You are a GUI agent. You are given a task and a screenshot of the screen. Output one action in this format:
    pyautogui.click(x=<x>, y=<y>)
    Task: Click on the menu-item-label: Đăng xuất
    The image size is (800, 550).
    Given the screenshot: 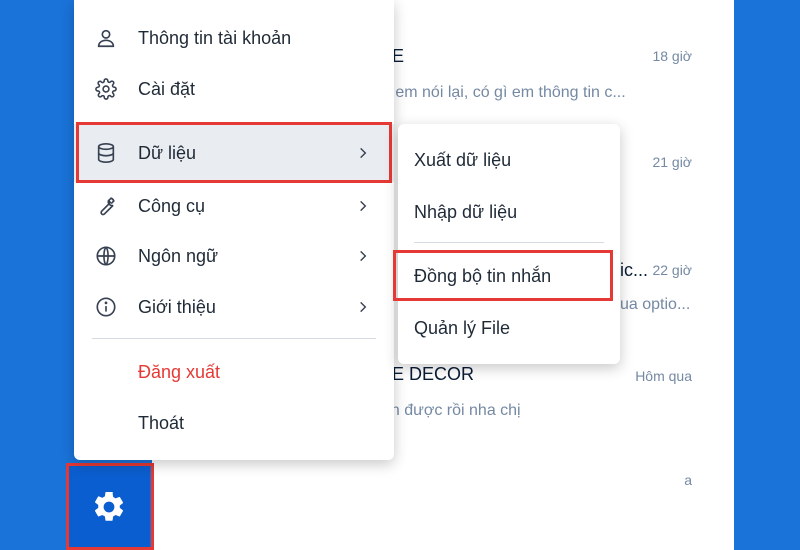 What is the action you would take?
    pyautogui.click(x=179, y=371)
    